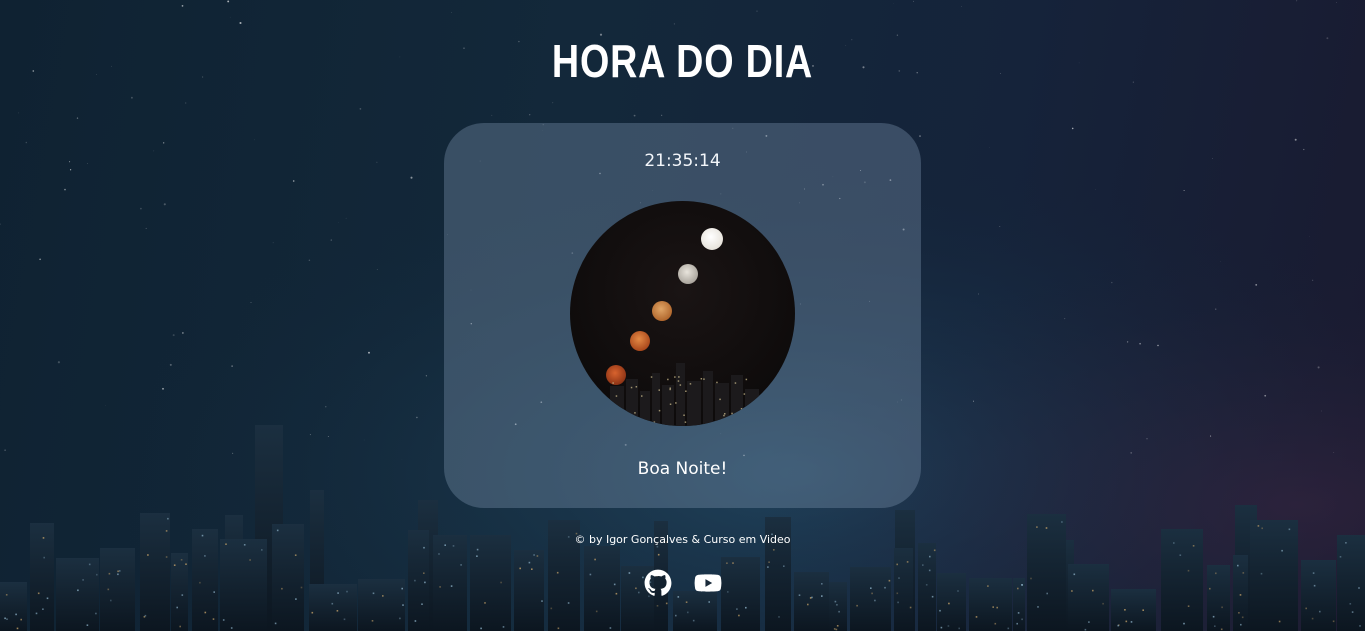 The image size is (1365, 631). Describe the element at coordinates (682, 313) in the screenshot. I see `moon-phases-image` at that location.